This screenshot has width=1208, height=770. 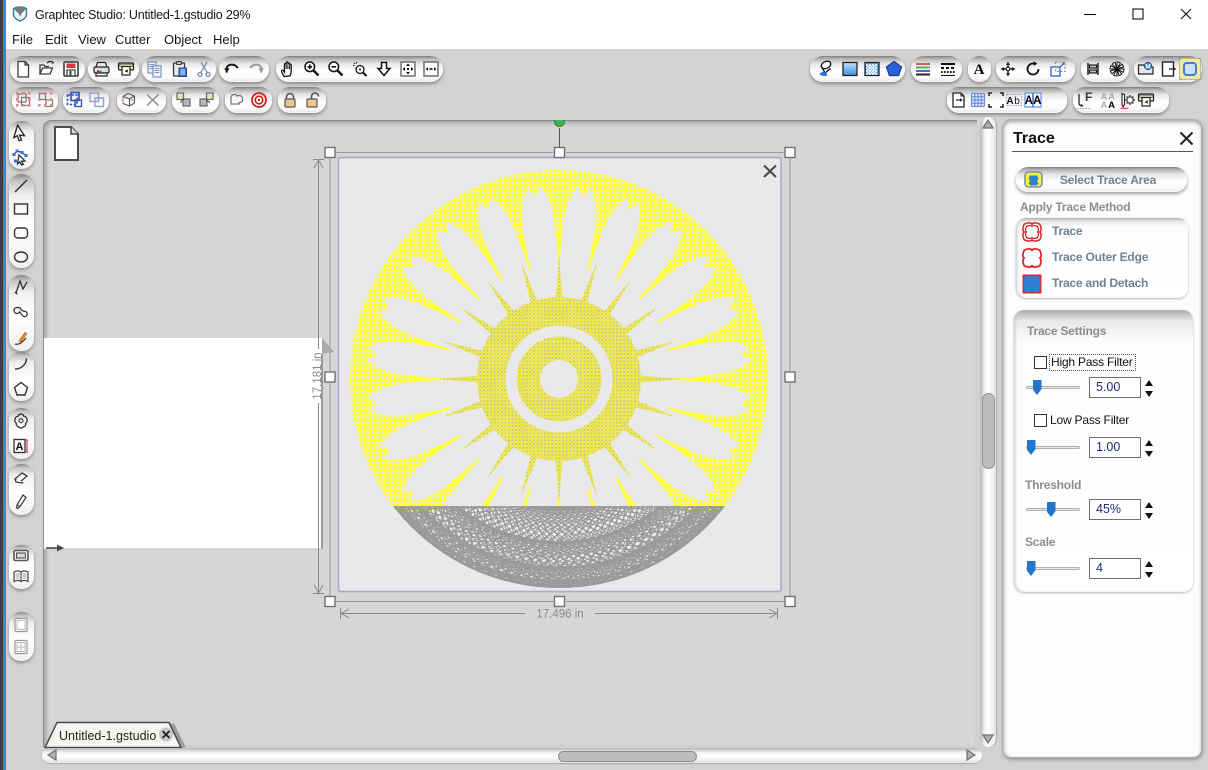 I want to click on svg-text: b, so click(x=1017, y=101).